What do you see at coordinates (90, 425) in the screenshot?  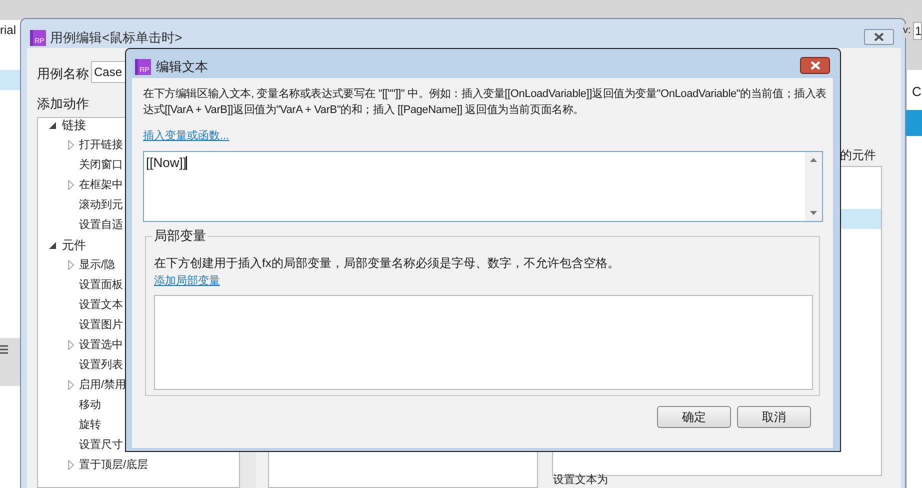 I see `tree-item: 旋转` at bounding box center [90, 425].